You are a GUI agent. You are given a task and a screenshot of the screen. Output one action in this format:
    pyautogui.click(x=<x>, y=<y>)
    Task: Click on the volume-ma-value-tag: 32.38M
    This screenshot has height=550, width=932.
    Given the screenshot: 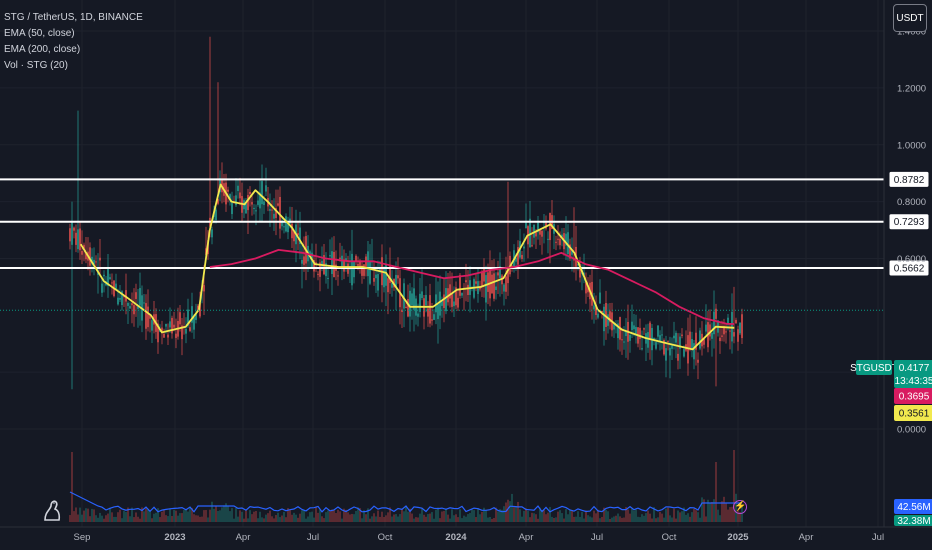 What is the action you would take?
    pyautogui.click(x=913, y=521)
    